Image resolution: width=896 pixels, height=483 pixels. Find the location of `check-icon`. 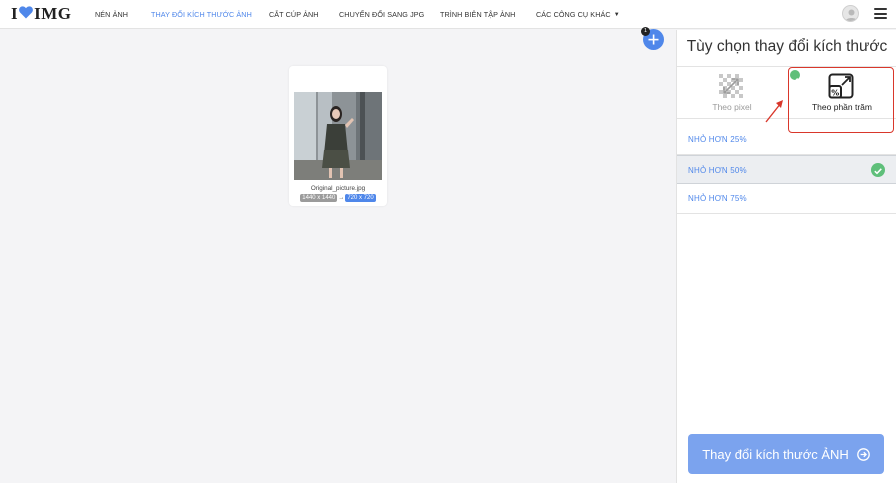

check-icon is located at coordinates (795, 76).